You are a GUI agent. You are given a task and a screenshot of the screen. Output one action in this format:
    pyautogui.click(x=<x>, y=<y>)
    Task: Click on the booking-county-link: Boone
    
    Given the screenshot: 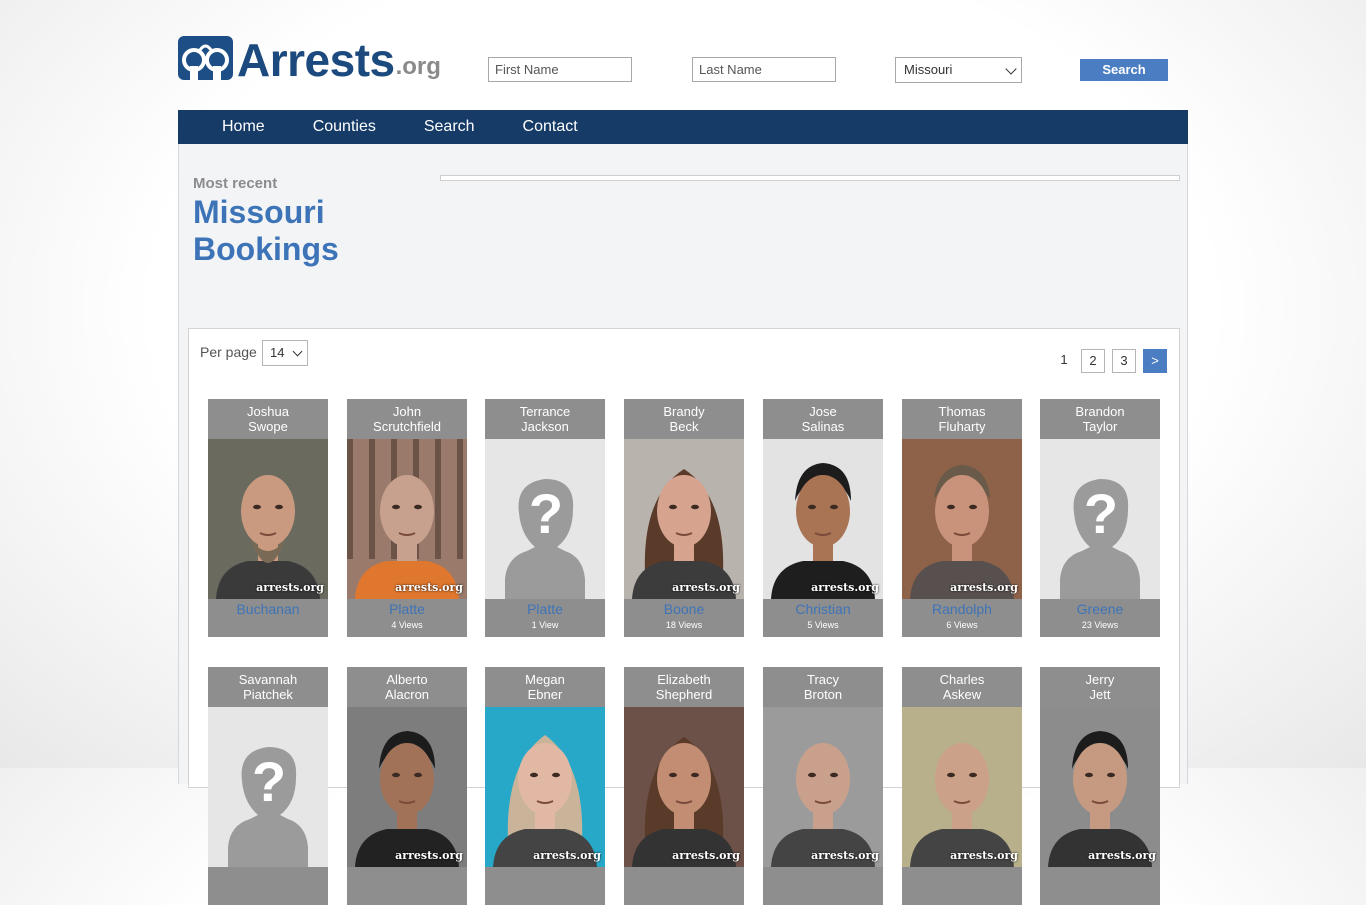 What is the action you would take?
    pyautogui.click(x=684, y=609)
    